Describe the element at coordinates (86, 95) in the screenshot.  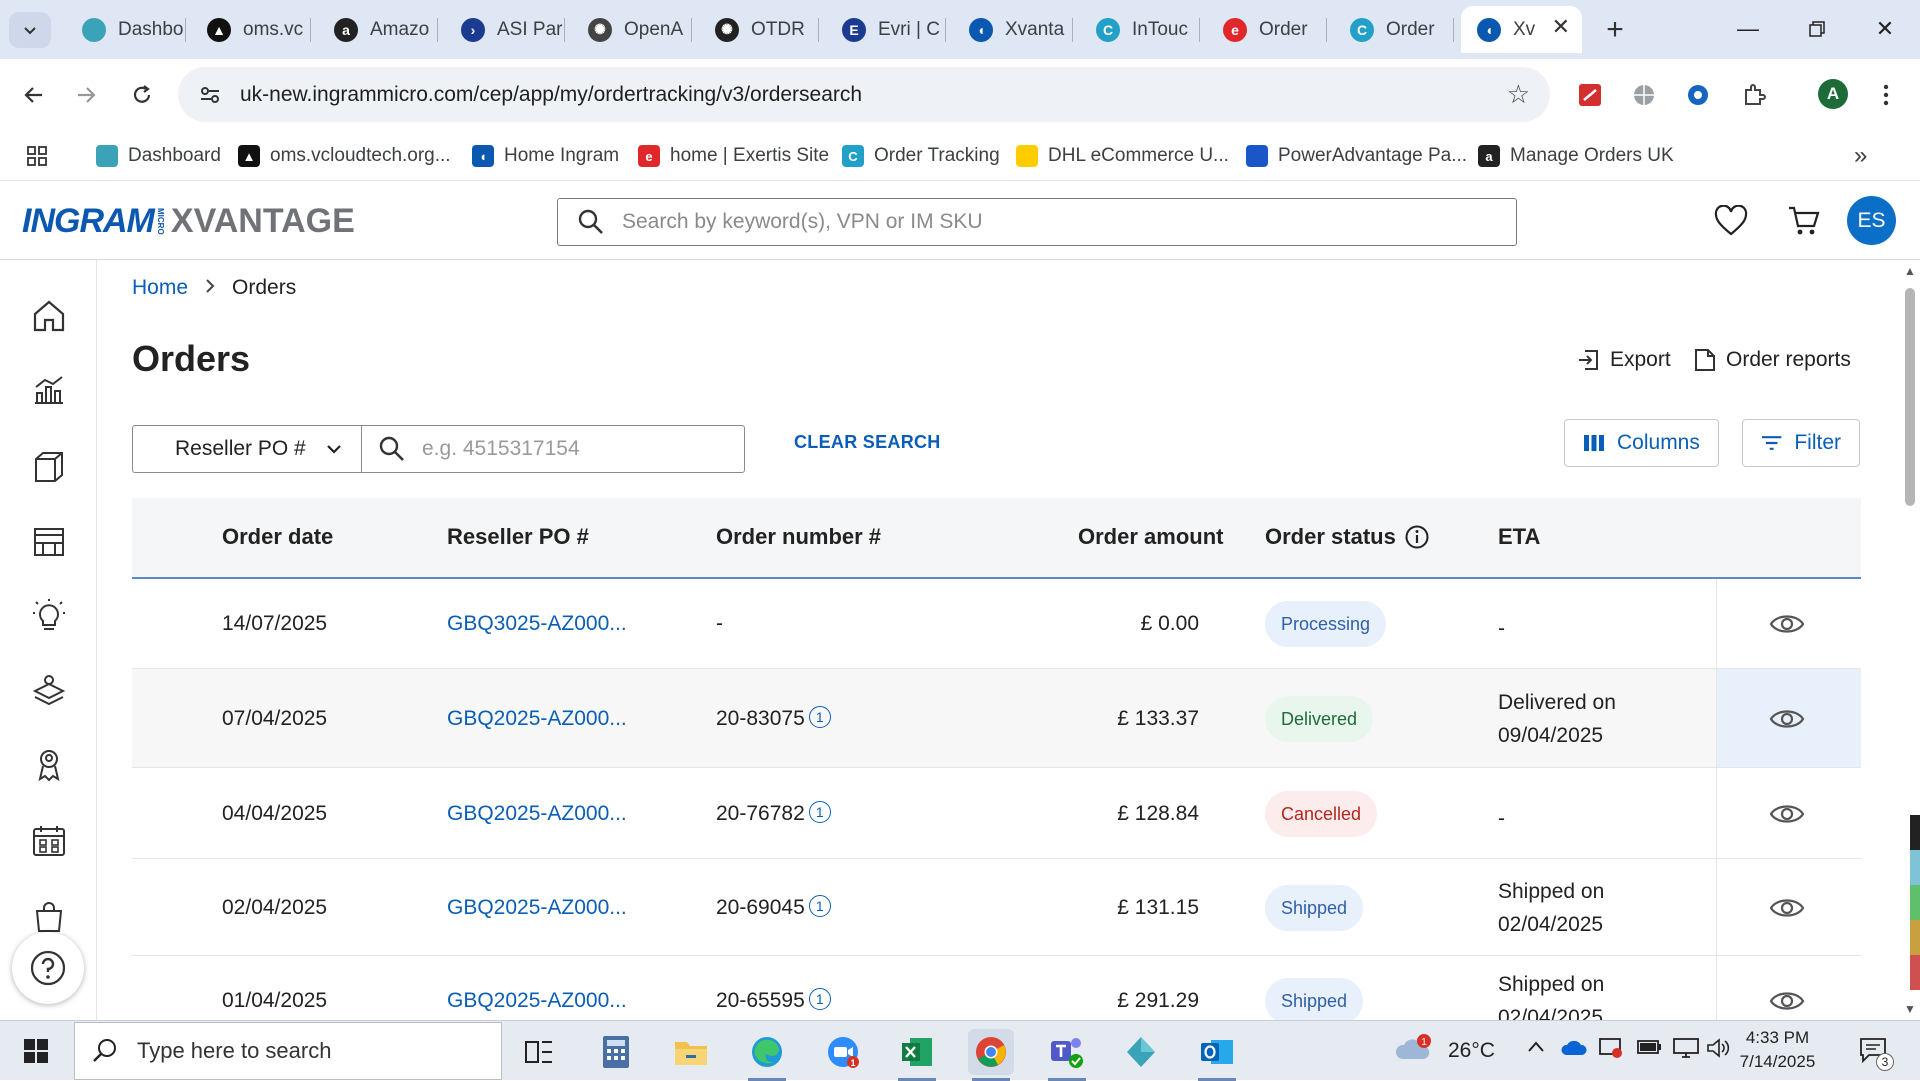
I see `forward-button` at that location.